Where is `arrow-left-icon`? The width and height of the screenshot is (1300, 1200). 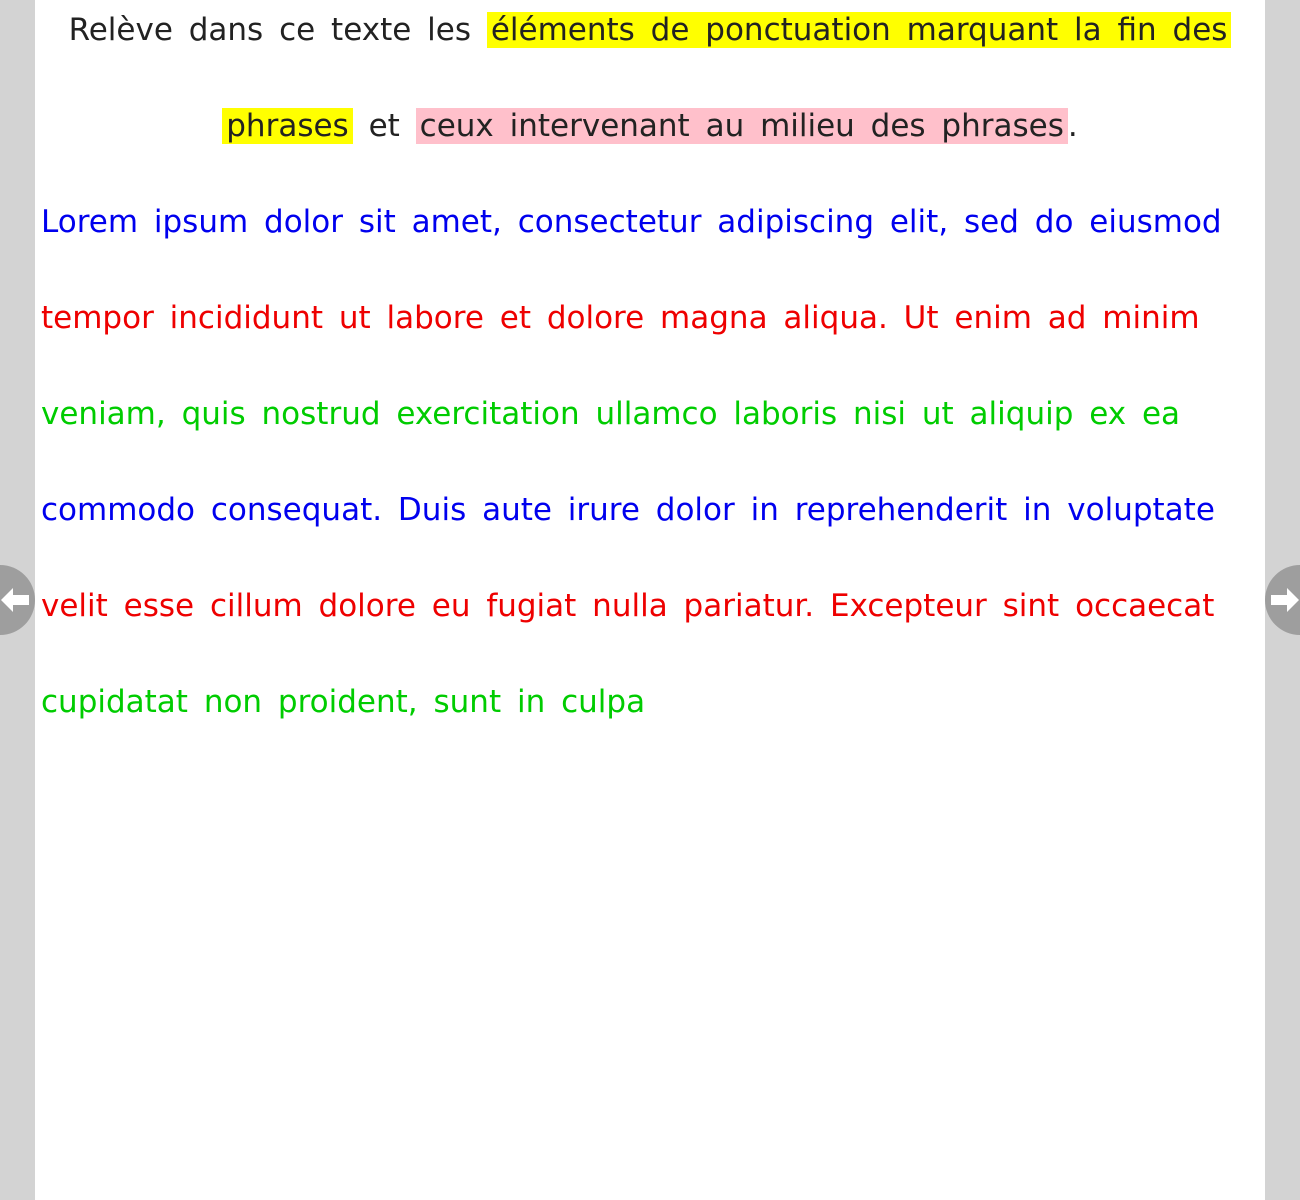
arrow-left-icon is located at coordinates (15, 600).